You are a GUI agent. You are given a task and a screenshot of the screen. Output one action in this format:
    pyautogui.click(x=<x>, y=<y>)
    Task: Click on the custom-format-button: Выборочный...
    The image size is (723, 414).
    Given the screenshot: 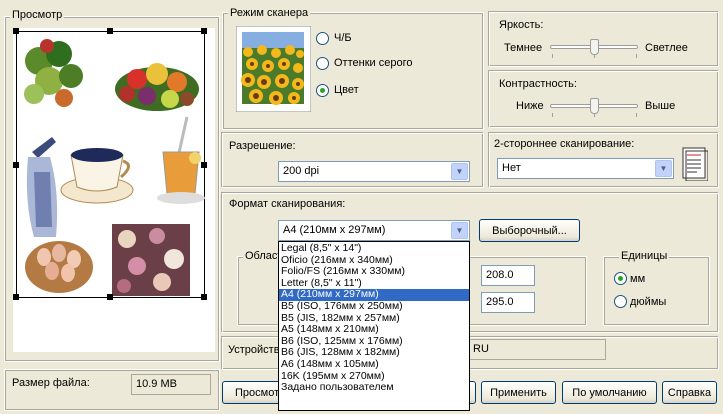 What is the action you would take?
    pyautogui.click(x=529, y=230)
    